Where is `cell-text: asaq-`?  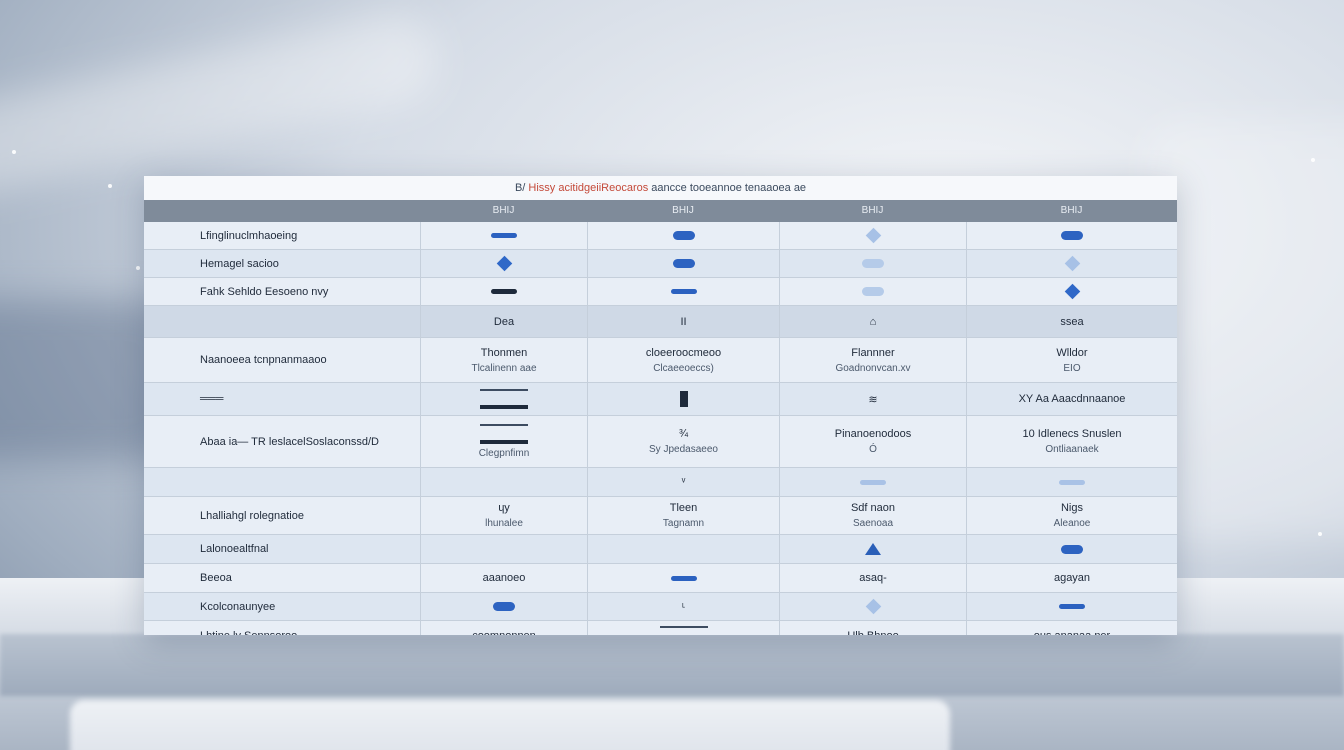
cell-text: asaq- is located at coordinates (873, 578).